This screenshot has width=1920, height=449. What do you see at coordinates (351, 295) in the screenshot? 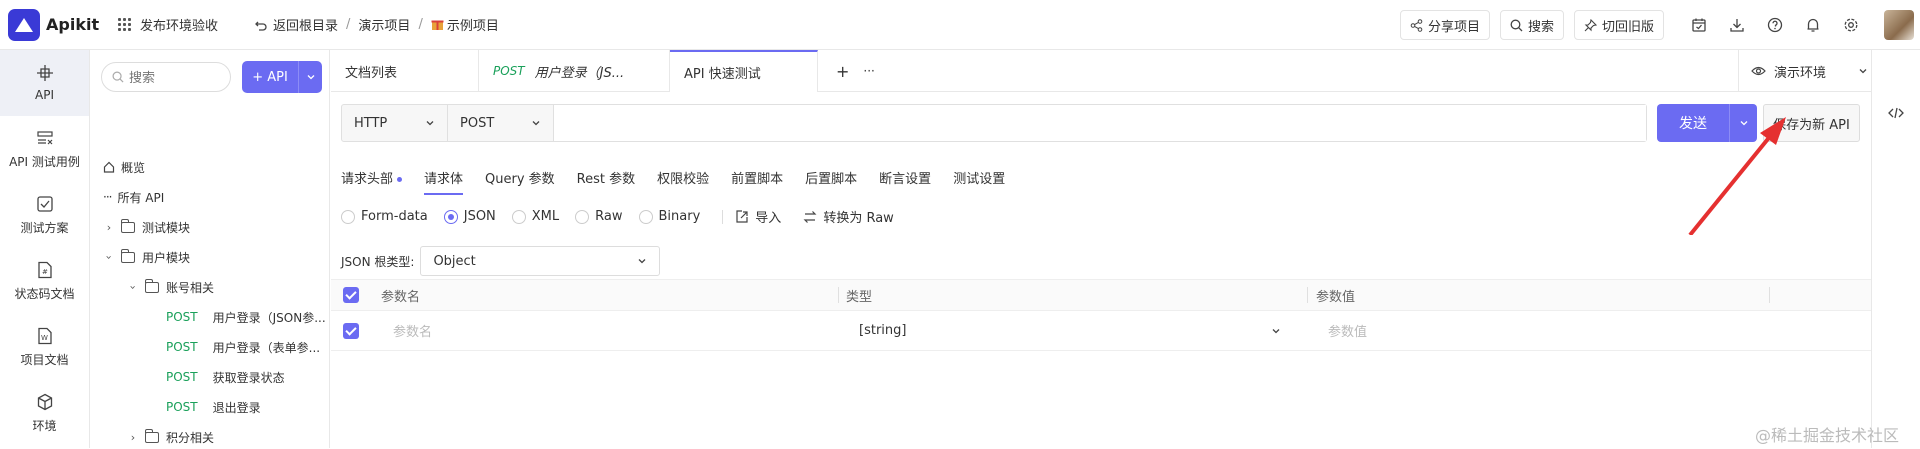
I see `select-all-checkbox` at bounding box center [351, 295].